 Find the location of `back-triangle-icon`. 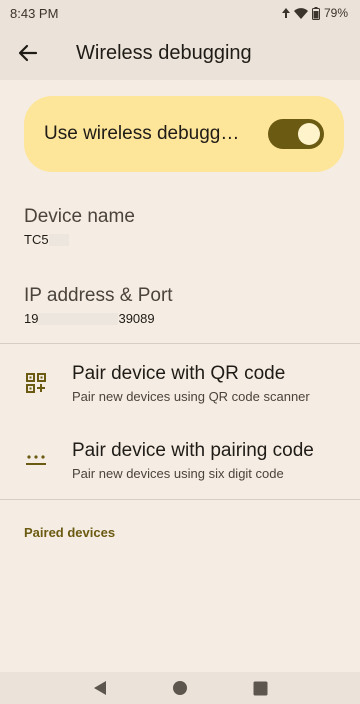

back-triangle-icon is located at coordinates (100, 688).